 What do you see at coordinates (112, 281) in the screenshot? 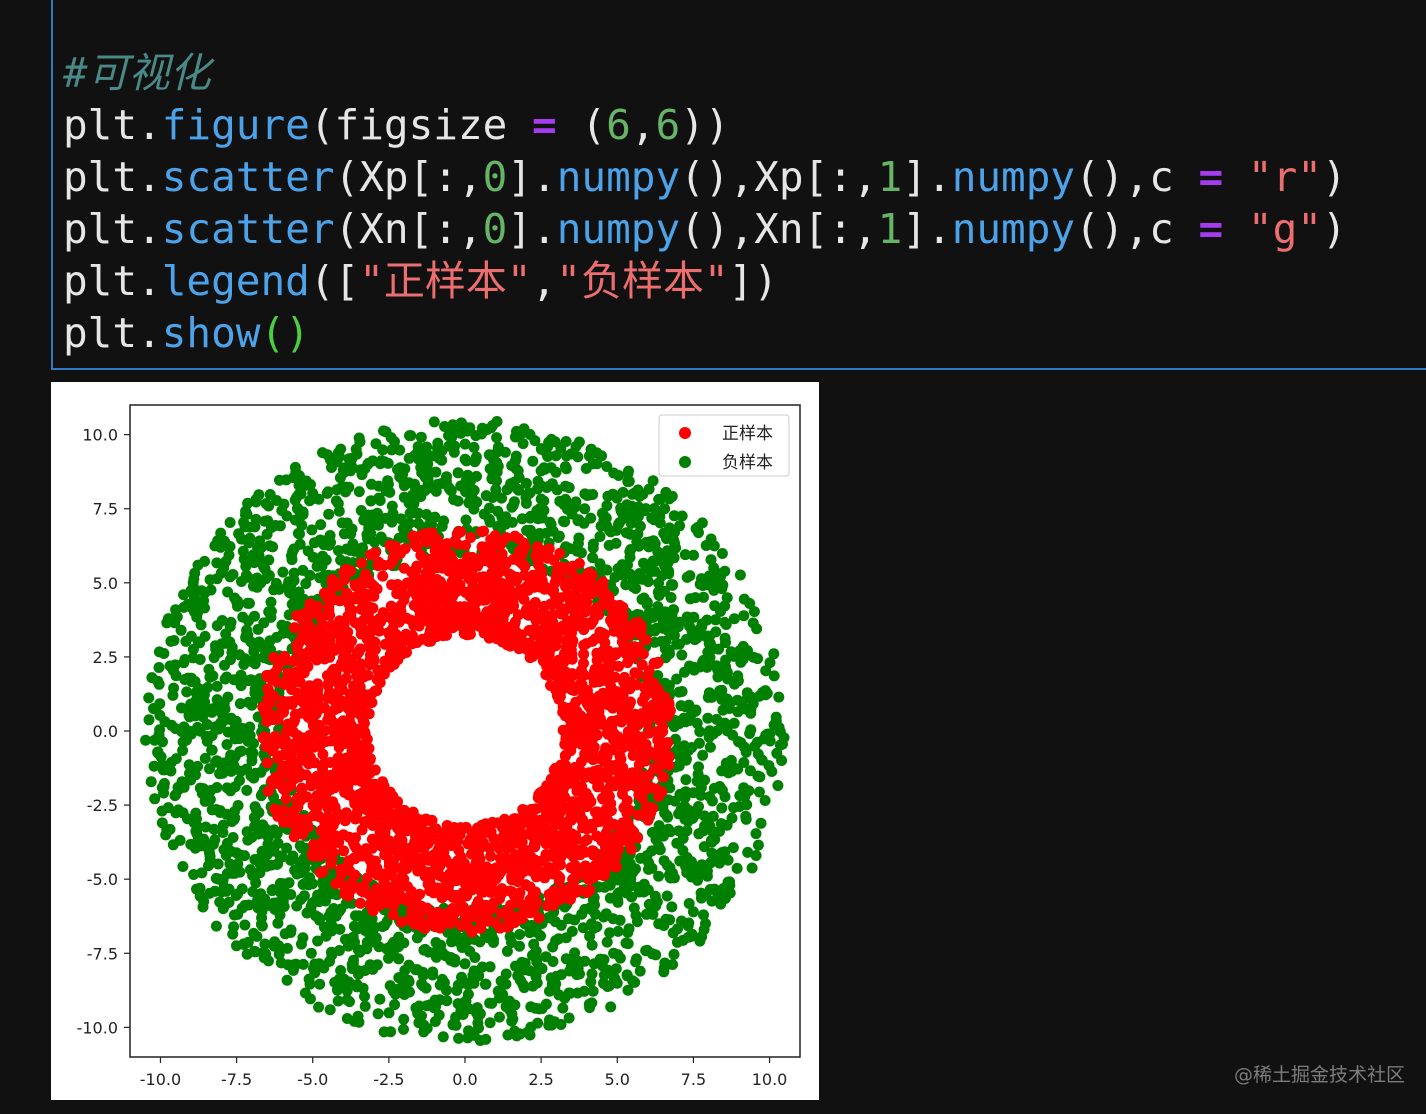
I see `code-token: plt.` at bounding box center [112, 281].